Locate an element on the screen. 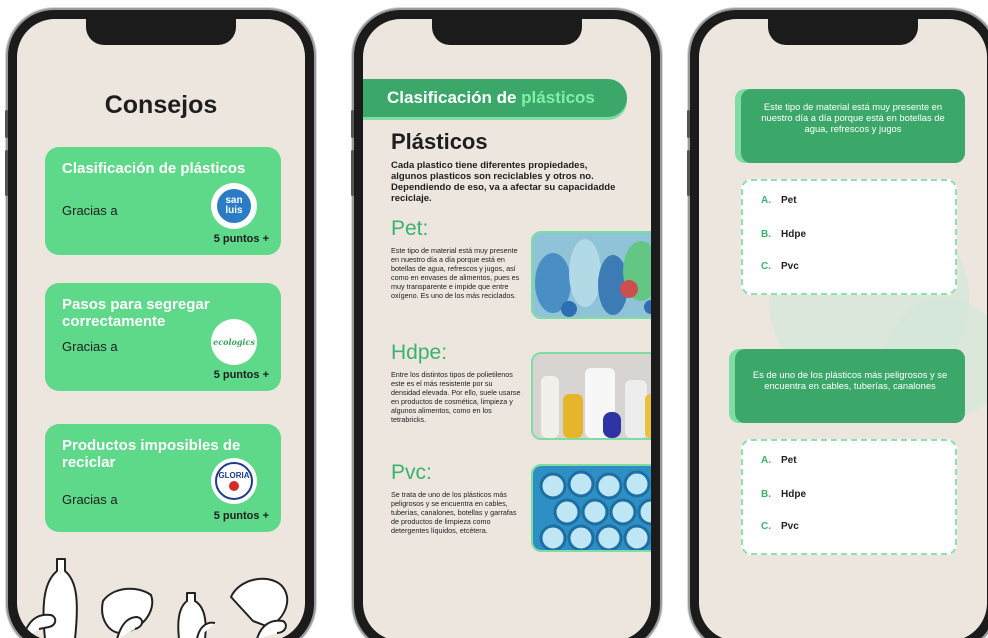 The image size is (988, 638). section-heading: Plásticos is located at coordinates (439, 141).